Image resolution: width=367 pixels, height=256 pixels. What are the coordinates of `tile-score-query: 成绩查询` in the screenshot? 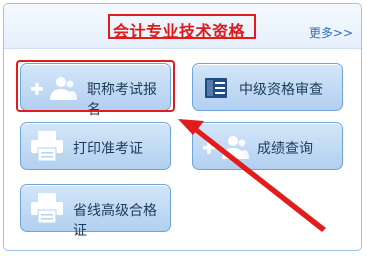 It's located at (267, 146).